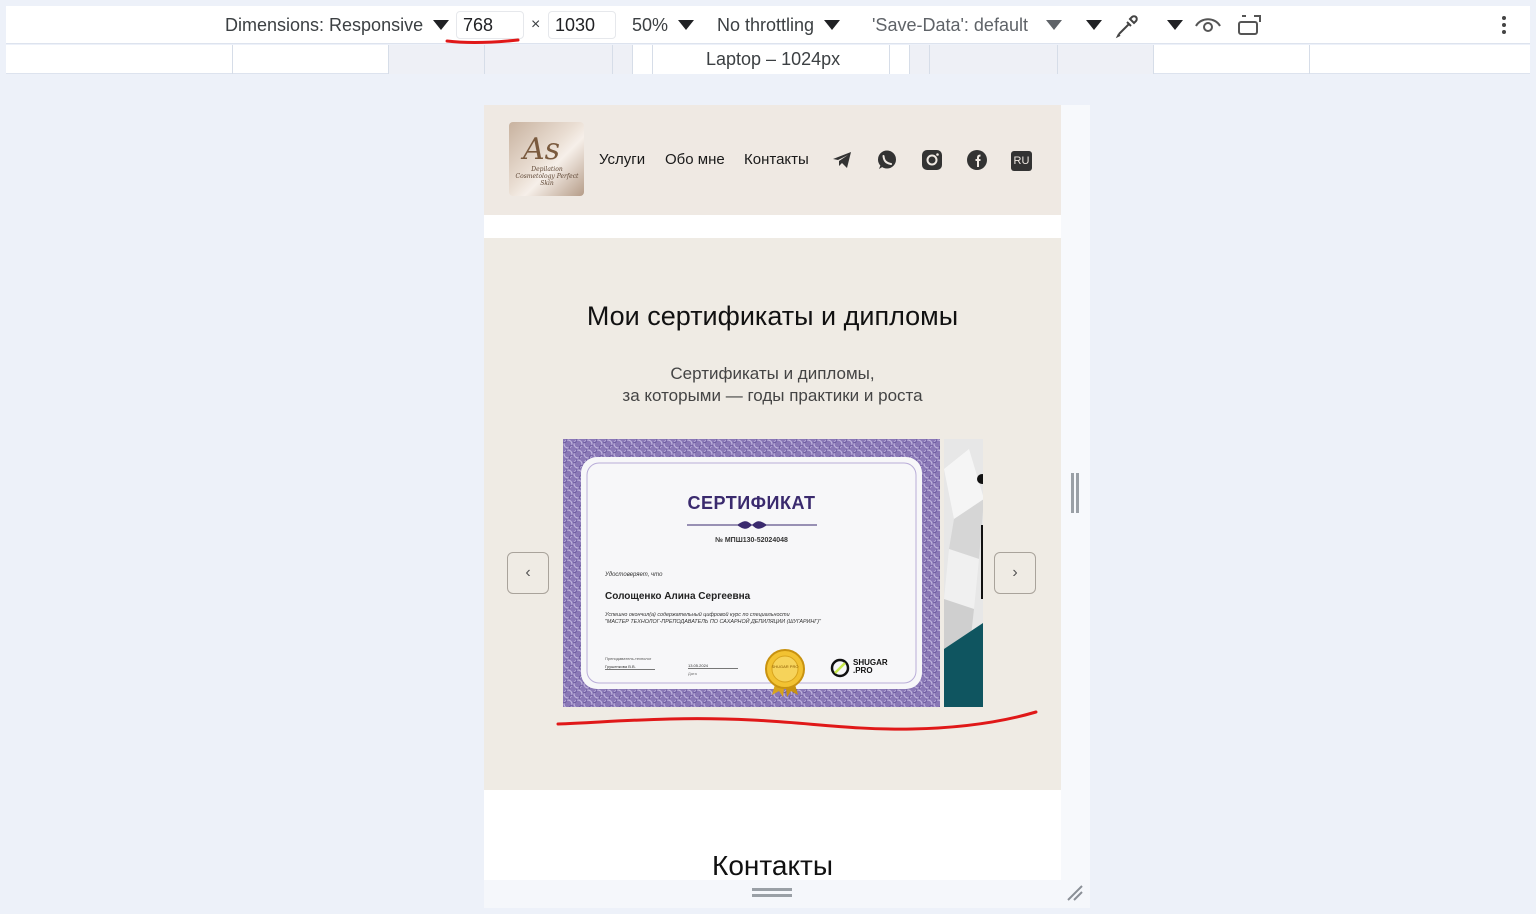 This screenshot has width=1536, height=914. Describe the element at coordinates (751, 540) in the screenshot. I see `certificate-number: № МПШ130-52024048` at that location.